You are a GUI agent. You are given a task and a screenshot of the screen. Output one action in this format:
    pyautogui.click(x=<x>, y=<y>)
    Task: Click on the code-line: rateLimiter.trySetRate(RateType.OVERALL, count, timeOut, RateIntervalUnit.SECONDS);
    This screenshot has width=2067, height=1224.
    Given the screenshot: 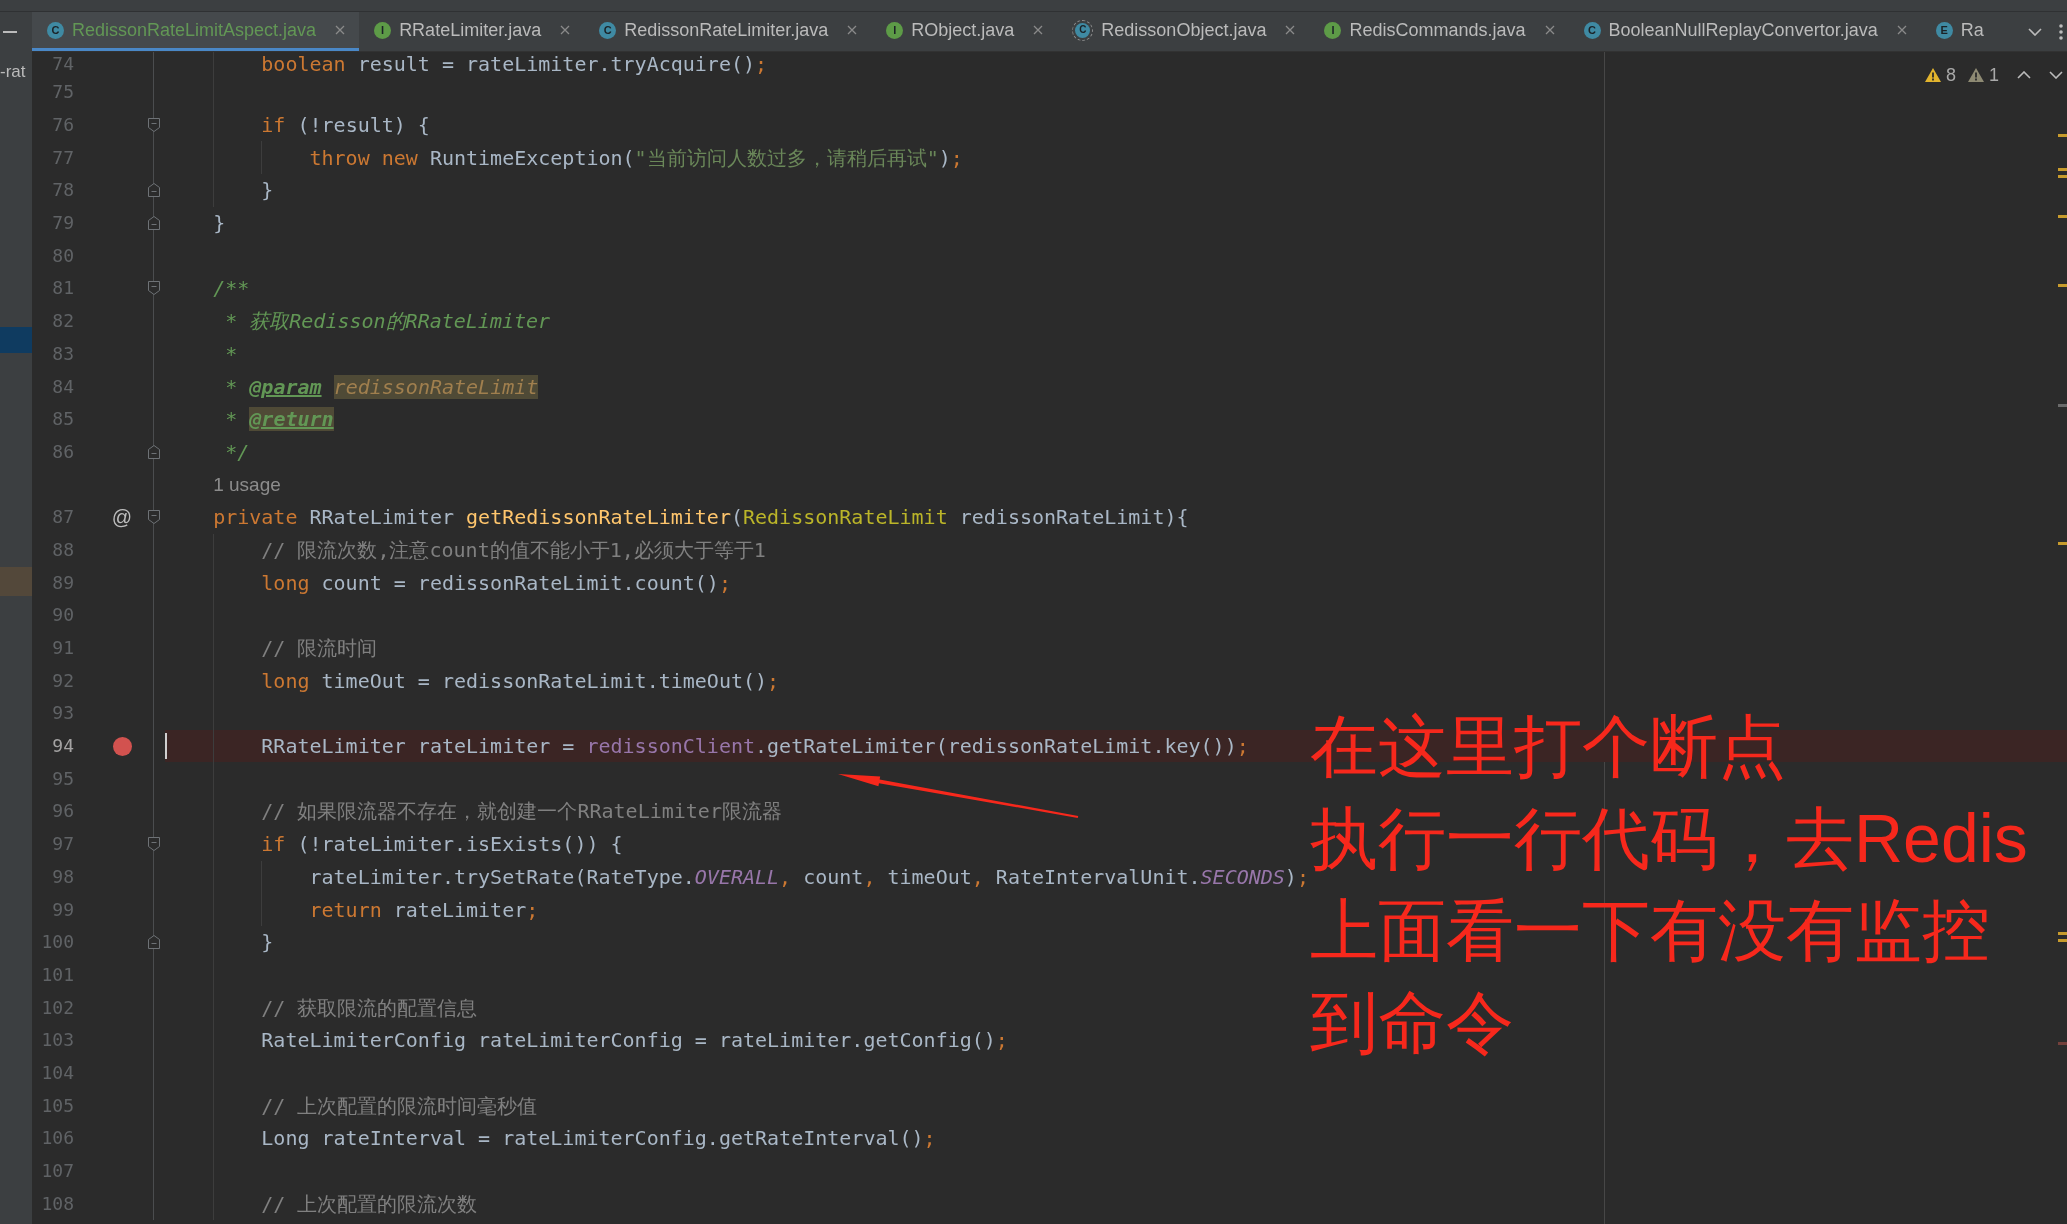 What is the action you would take?
    pyautogui.click(x=809, y=876)
    